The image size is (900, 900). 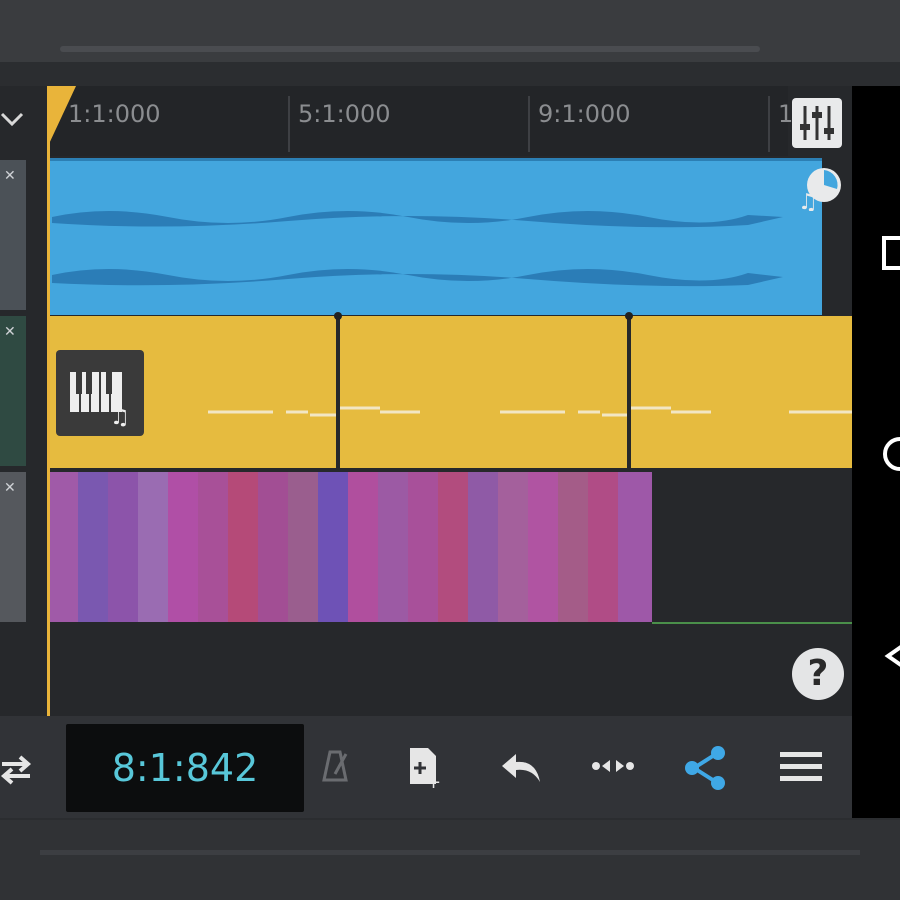 I want to click on recents-icon, so click(x=889, y=254).